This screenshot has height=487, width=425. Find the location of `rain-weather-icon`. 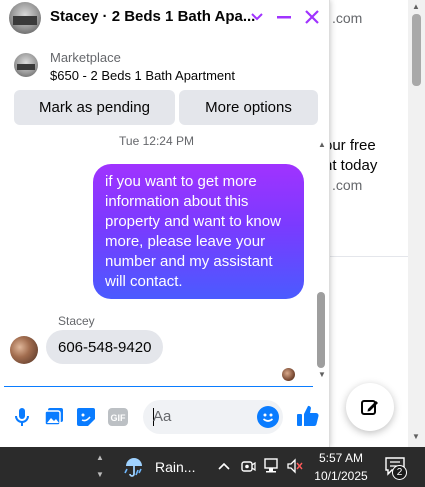

rain-weather-icon is located at coordinates (134, 467).